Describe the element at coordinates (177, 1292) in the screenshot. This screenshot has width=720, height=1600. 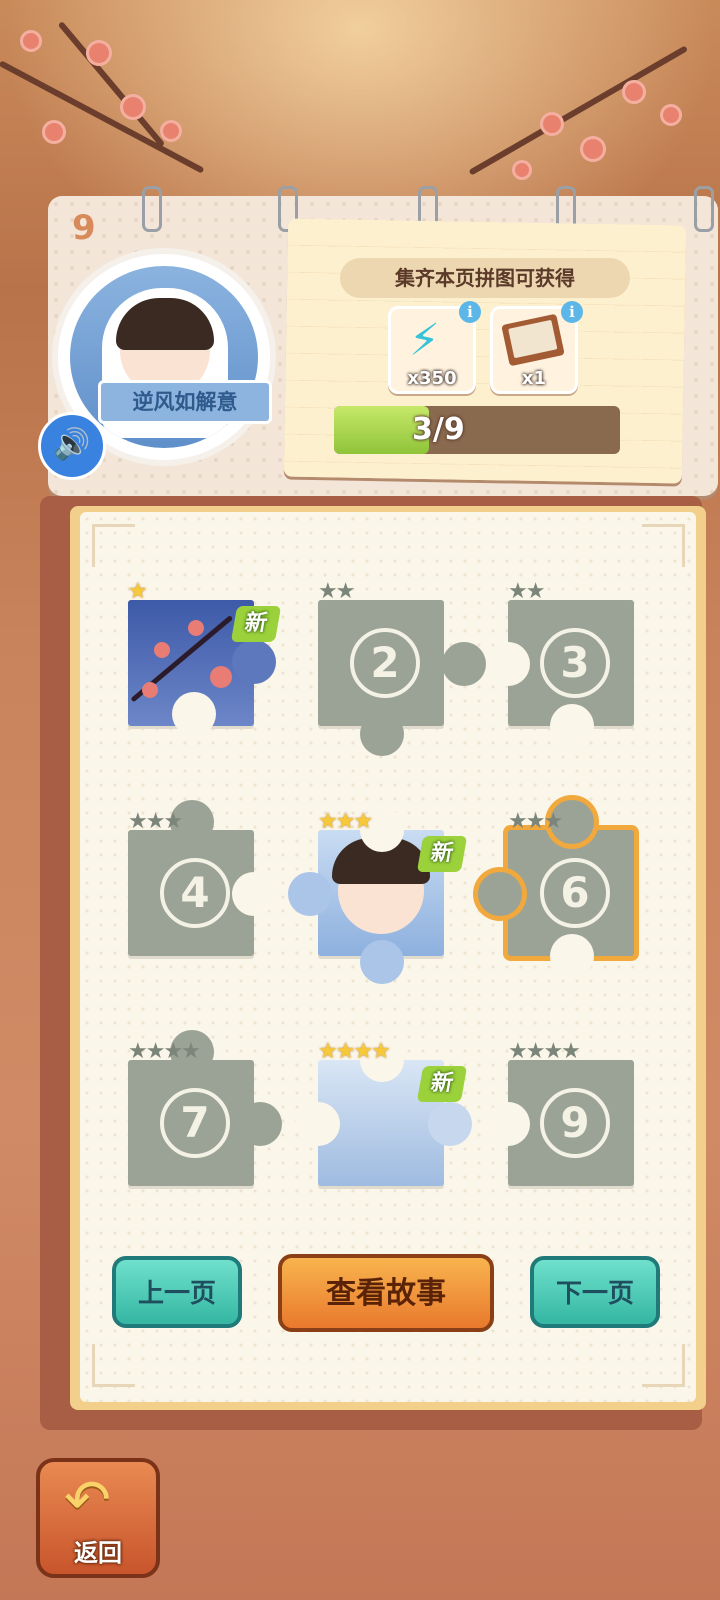
I see `prev-page-button: 上一页` at that location.